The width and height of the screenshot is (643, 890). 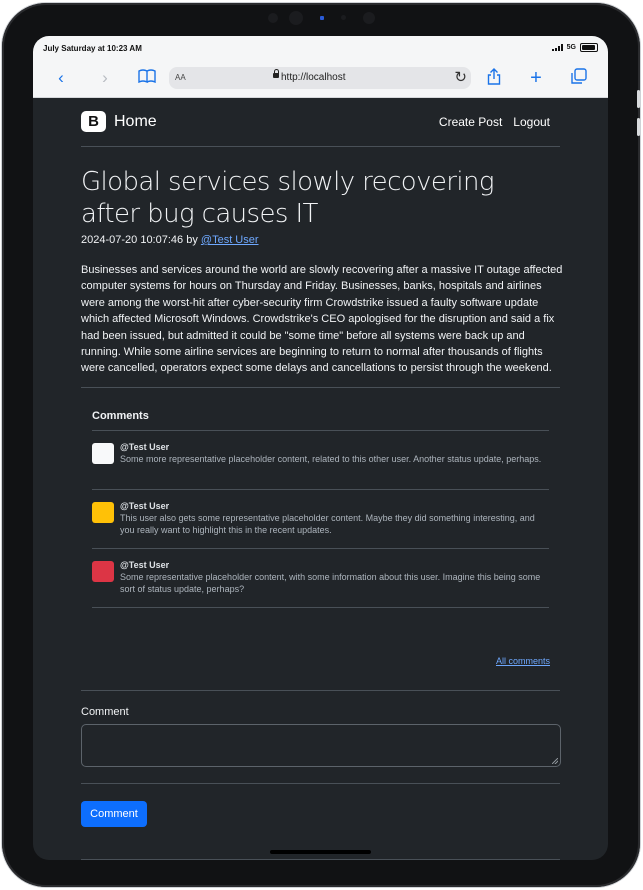 I want to click on post-by: by, so click(x=192, y=240).